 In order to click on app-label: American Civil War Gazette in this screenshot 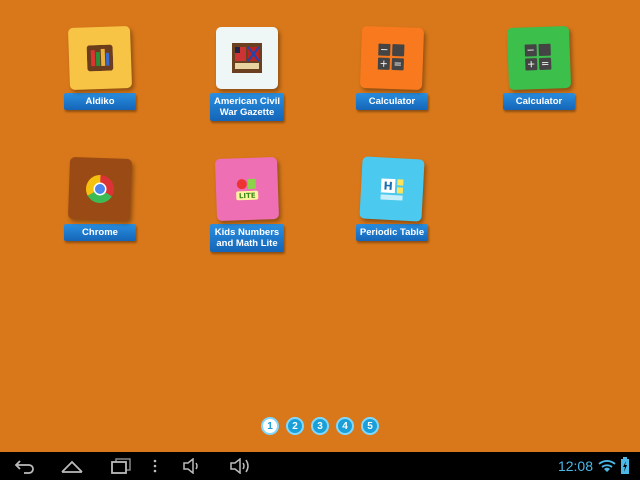, I will do `click(247, 107)`.